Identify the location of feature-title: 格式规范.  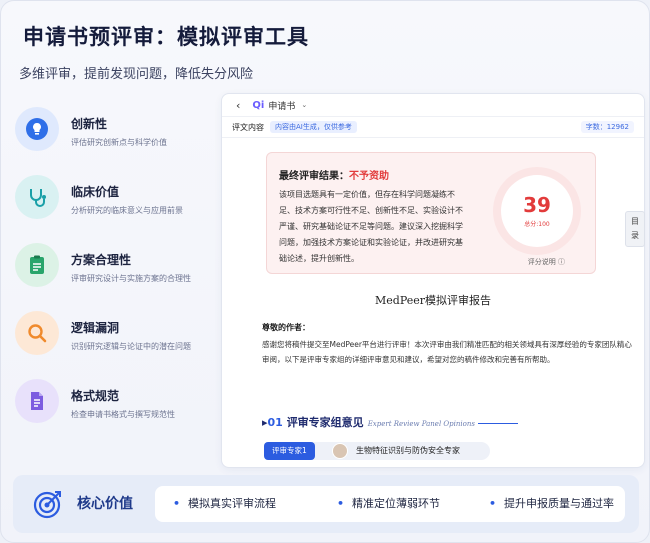
(95, 396).